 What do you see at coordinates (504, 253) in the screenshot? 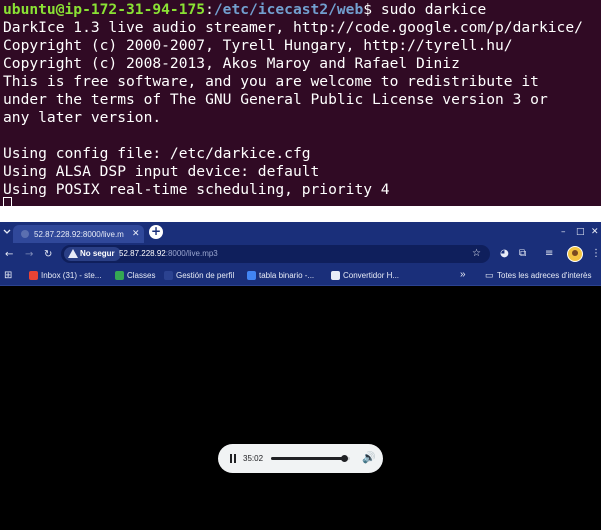
I see `extension-circle-icon: ◕` at bounding box center [504, 253].